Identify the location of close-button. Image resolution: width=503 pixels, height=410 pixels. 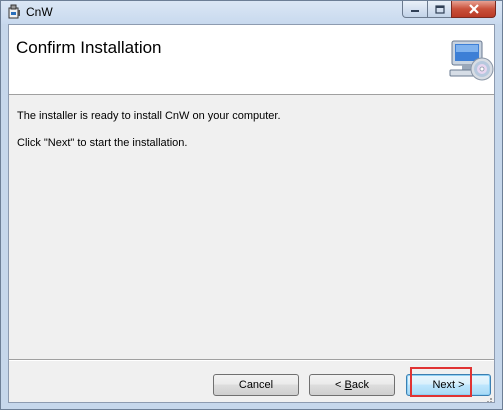
(473, 9).